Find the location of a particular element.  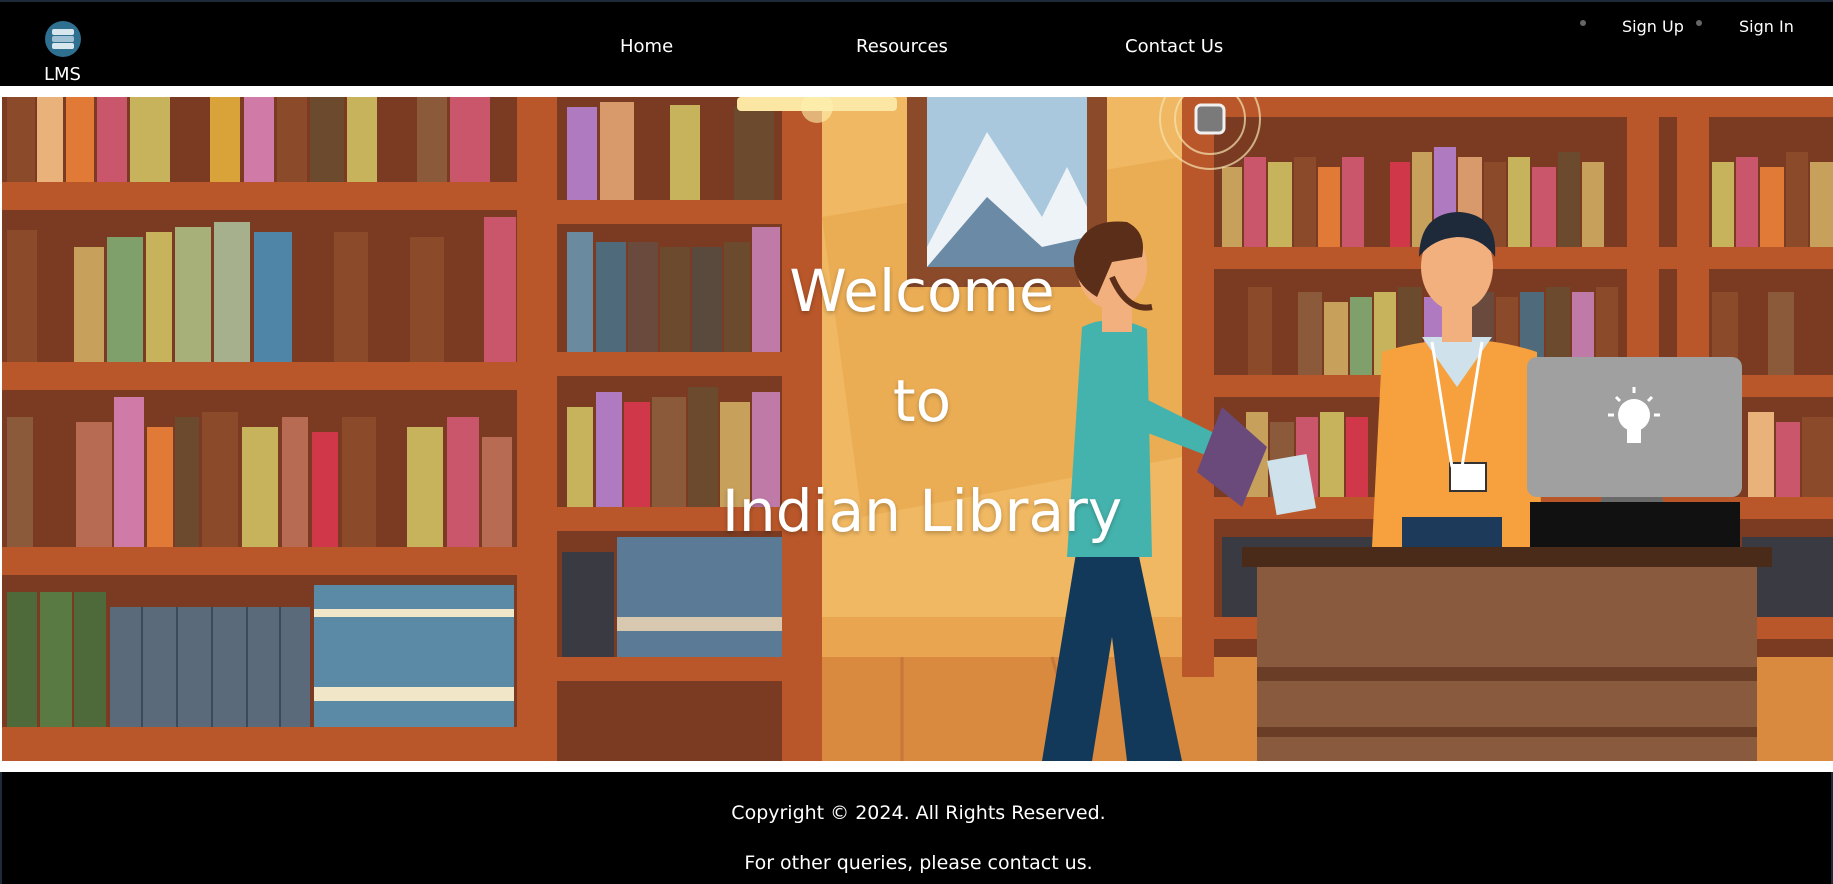

nav-contact-us: Contact Us is located at coordinates (1174, 46).